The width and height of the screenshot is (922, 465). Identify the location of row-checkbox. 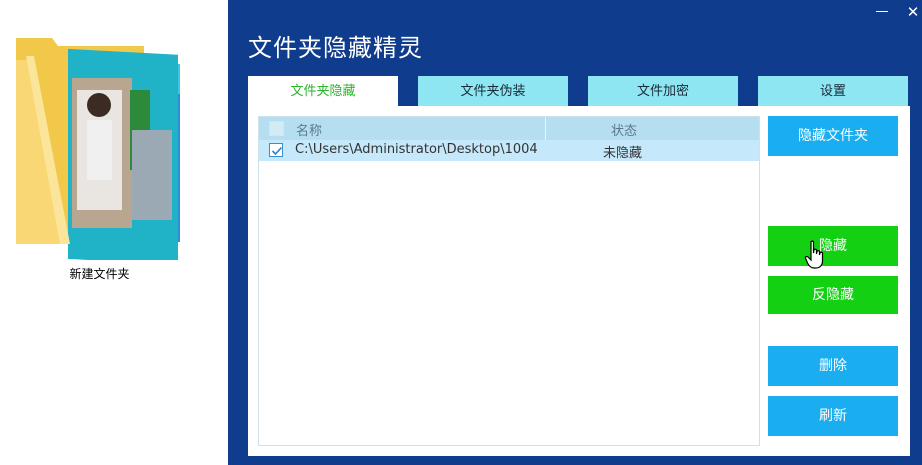
(276, 150).